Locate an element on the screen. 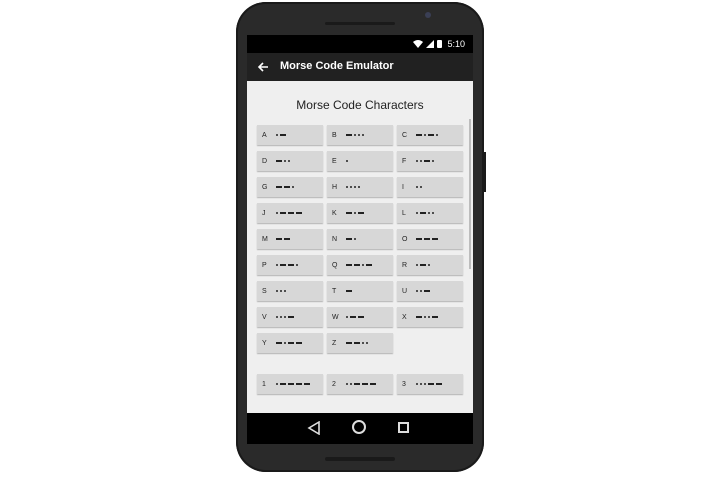  morse-key-j: J is located at coordinates (290, 213).